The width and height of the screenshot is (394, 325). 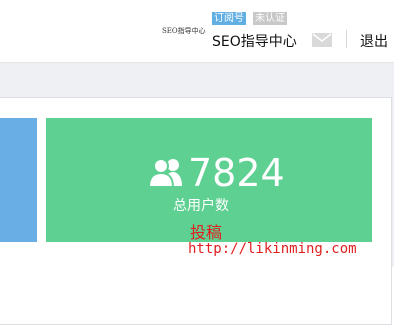 What do you see at coordinates (254, 41) in the screenshot?
I see `account-name: SEO指导中心` at bounding box center [254, 41].